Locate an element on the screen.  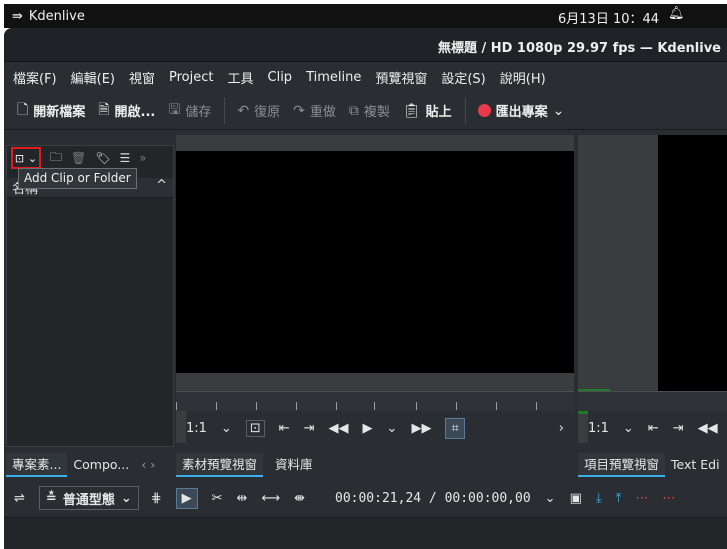
project-zoom-value: 1:1 is located at coordinates (598, 428).